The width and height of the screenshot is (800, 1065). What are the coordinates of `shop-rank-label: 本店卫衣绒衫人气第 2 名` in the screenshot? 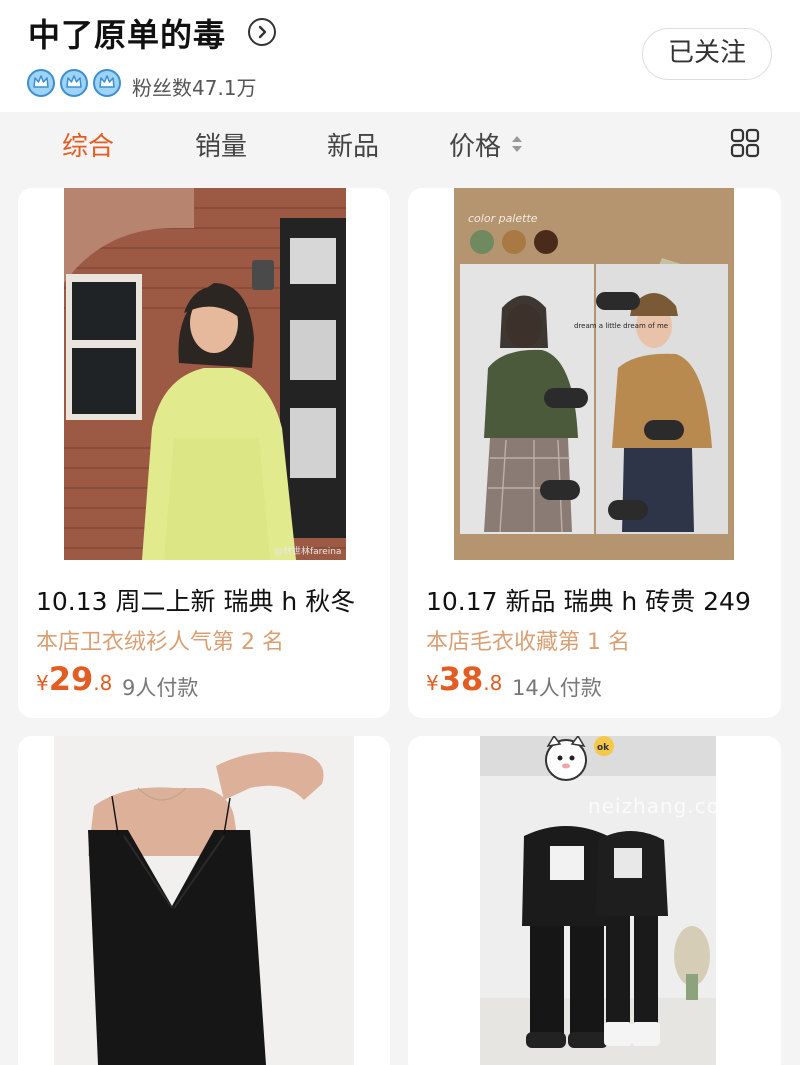 It's located at (160, 642).